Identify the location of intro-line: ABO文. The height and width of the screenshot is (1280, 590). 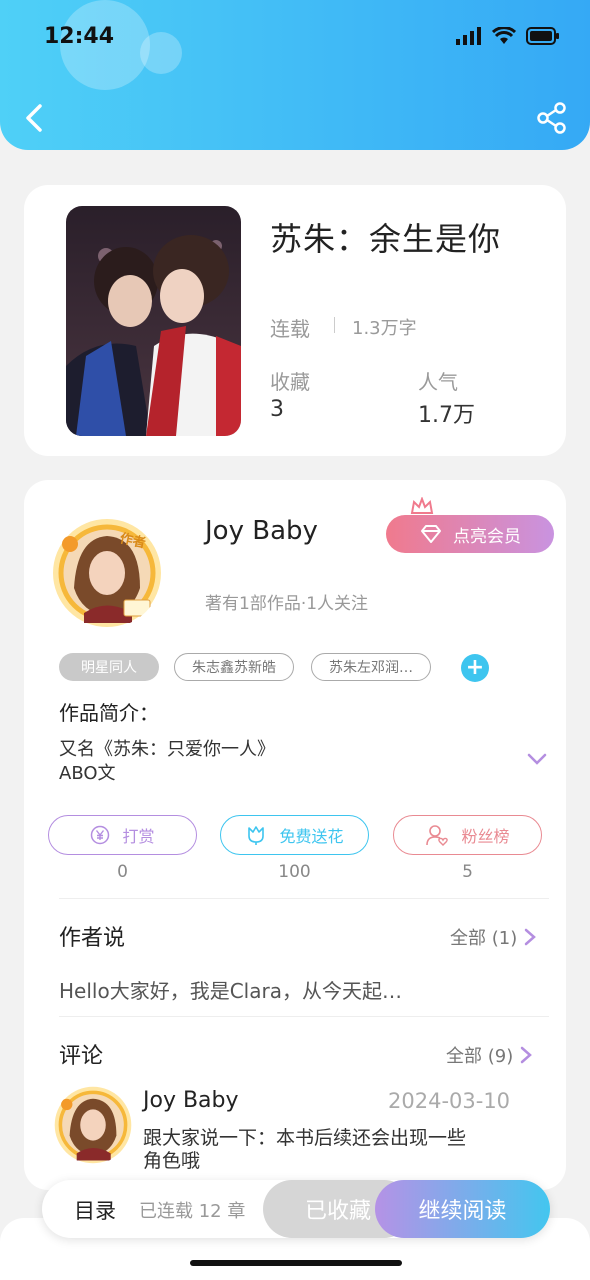
(87, 773).